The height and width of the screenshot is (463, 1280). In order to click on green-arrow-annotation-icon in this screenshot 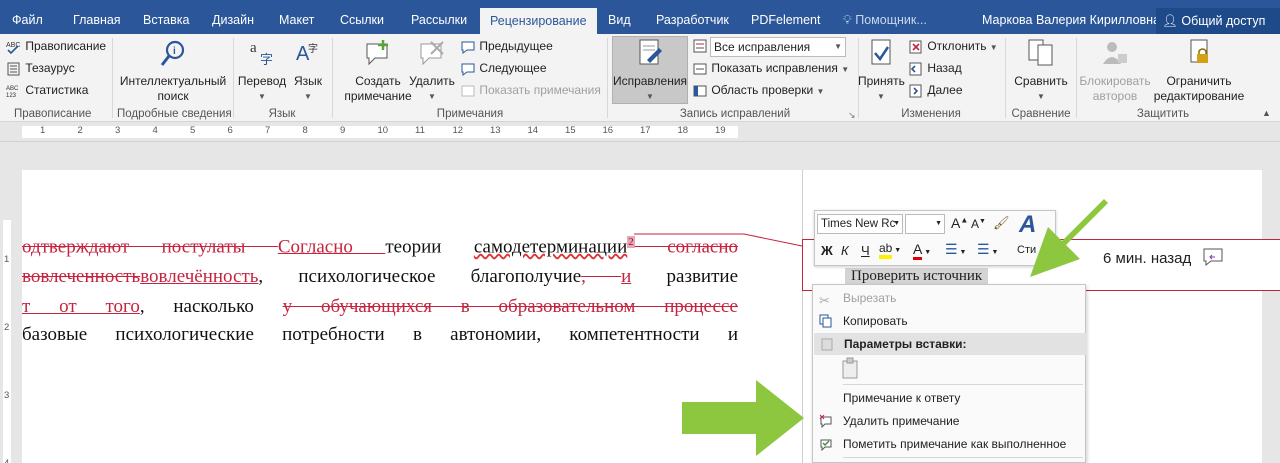, I will do `click(1076, 238)`.